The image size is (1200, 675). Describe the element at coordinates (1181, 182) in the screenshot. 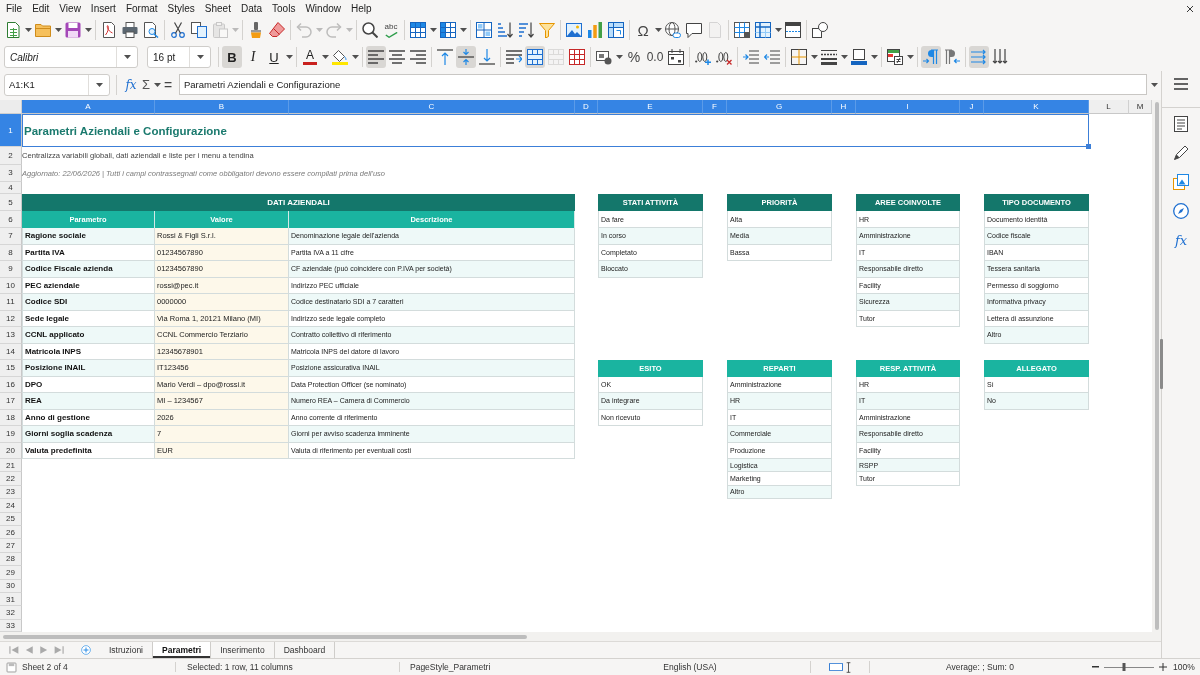

I see `gallery-button` at that location.